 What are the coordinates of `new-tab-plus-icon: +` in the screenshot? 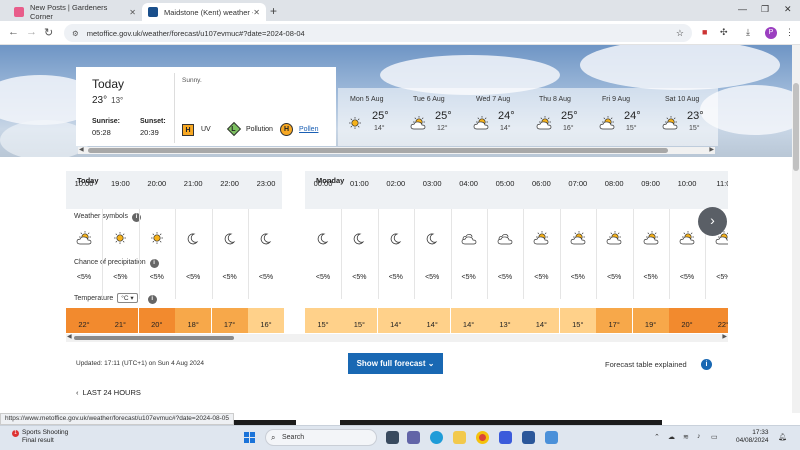 It's located at (273, 11).